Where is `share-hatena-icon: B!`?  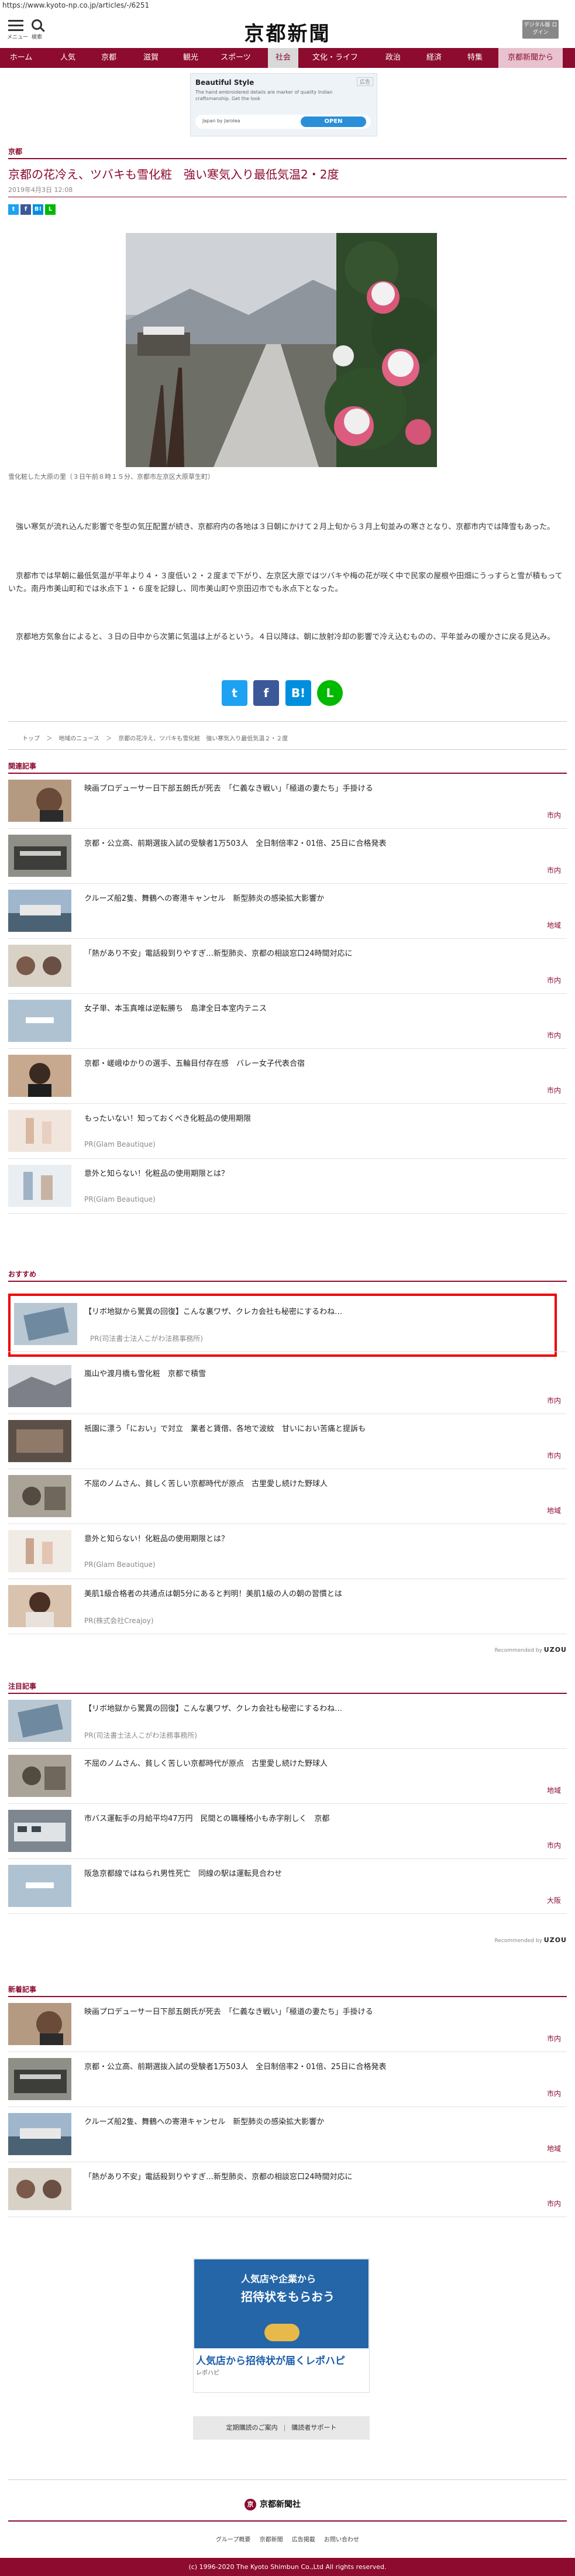
share-hatena-icon: B! is located at coordinates (38, 210).